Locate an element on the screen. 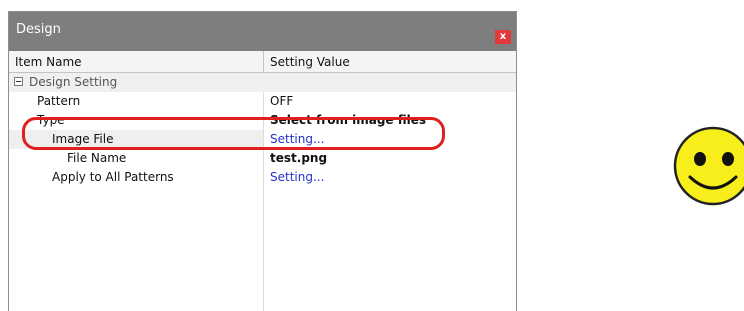 The image size is (744, 311). row-shade is located at coordinates (136, 139).